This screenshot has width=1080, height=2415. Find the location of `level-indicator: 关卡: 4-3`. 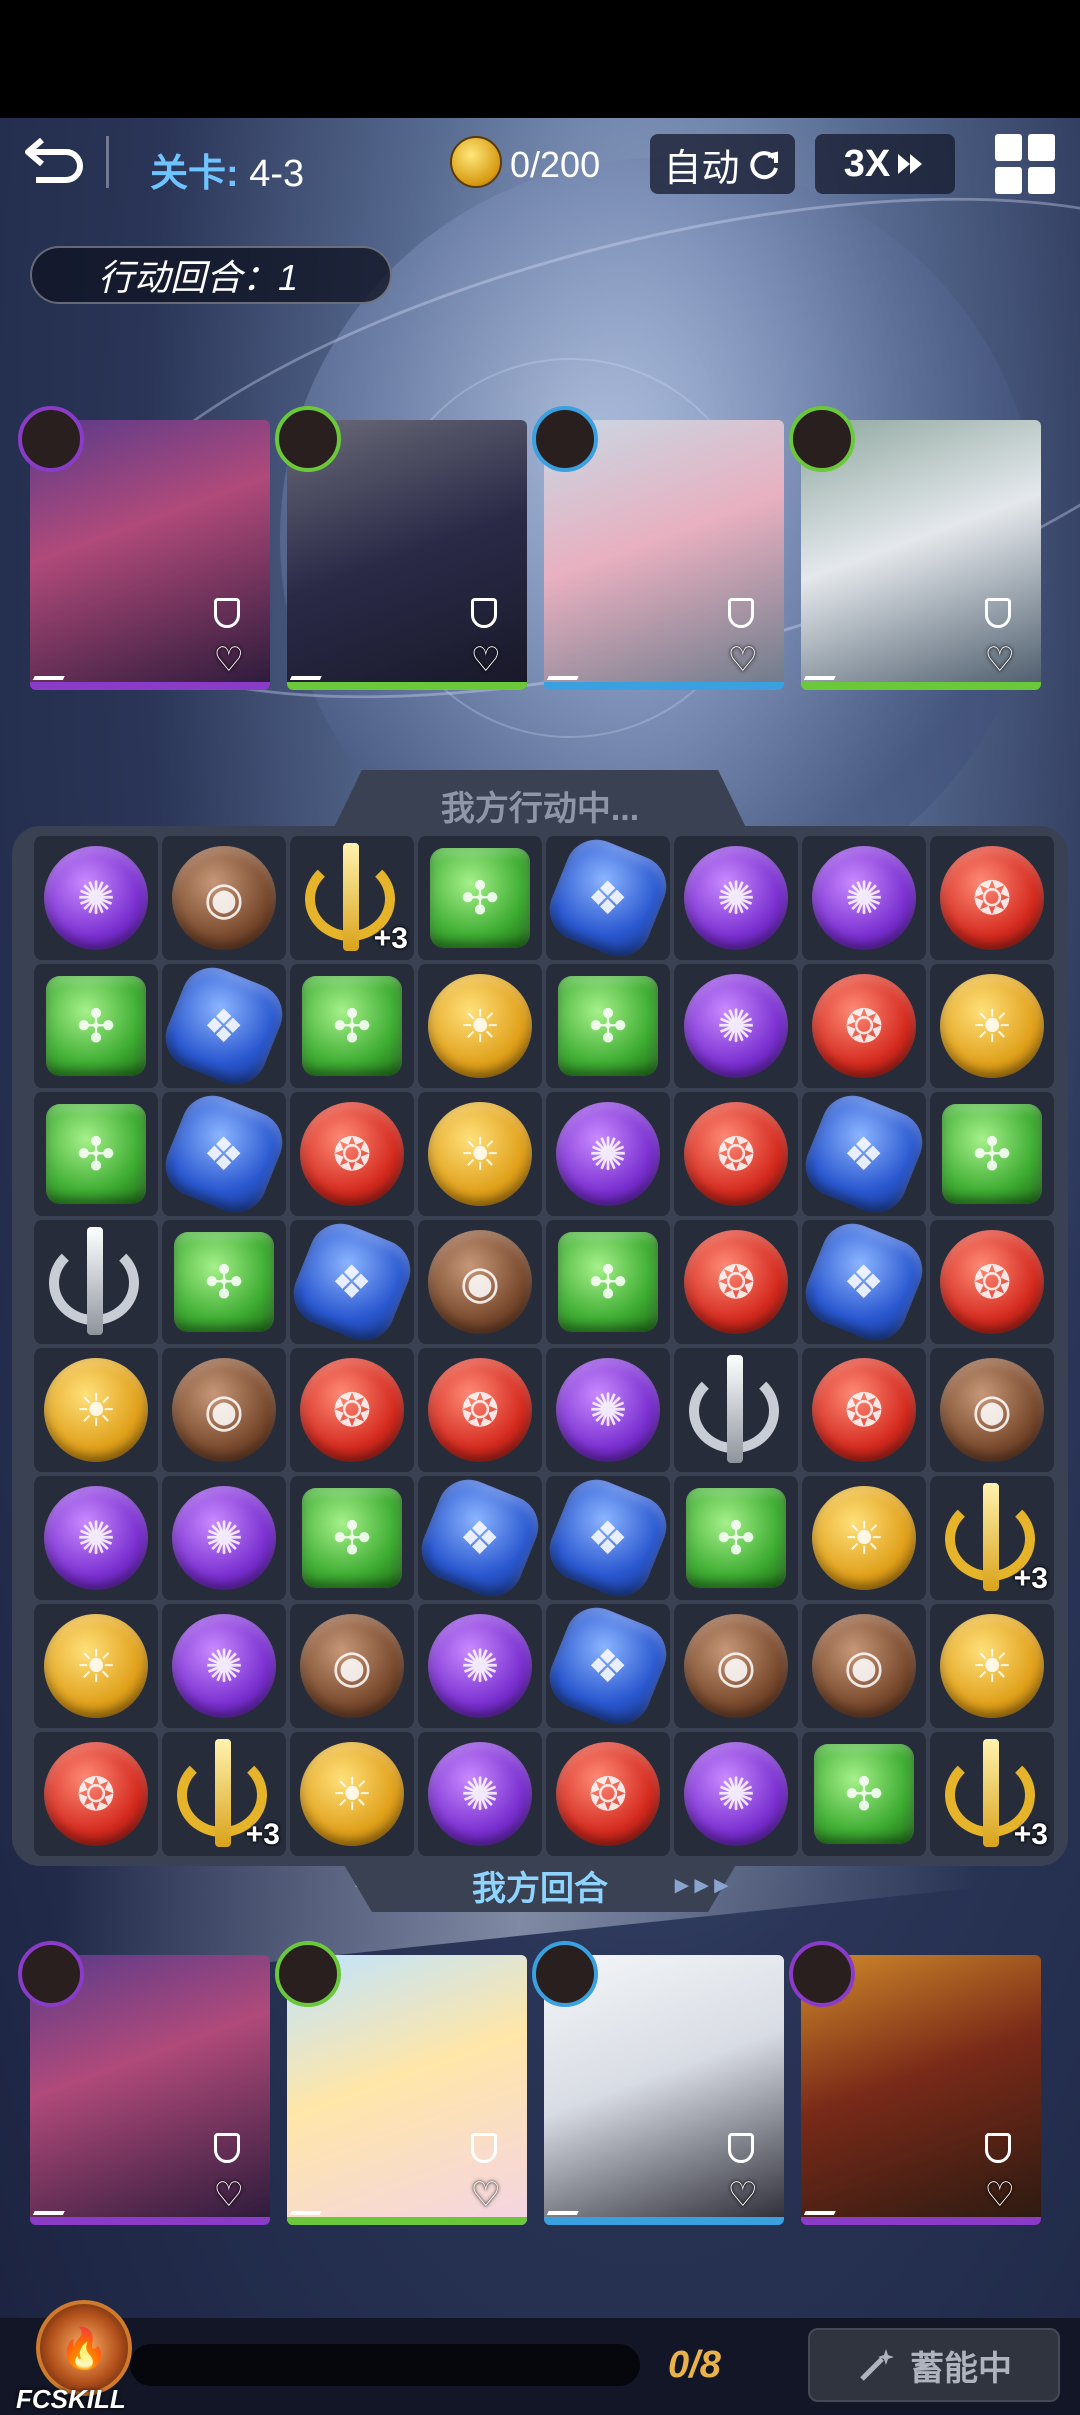

level-indicator: 关卡: 4-3 is located at coordinates (227, 169).